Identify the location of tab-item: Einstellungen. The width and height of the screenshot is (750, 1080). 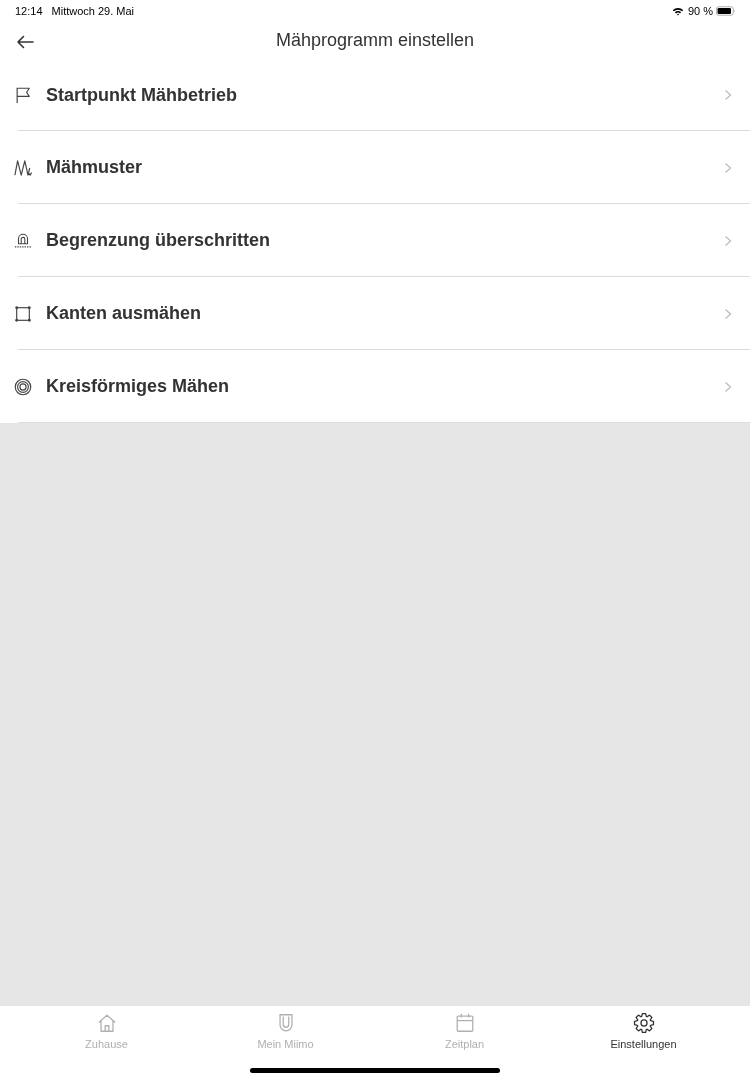
(643, 1031).